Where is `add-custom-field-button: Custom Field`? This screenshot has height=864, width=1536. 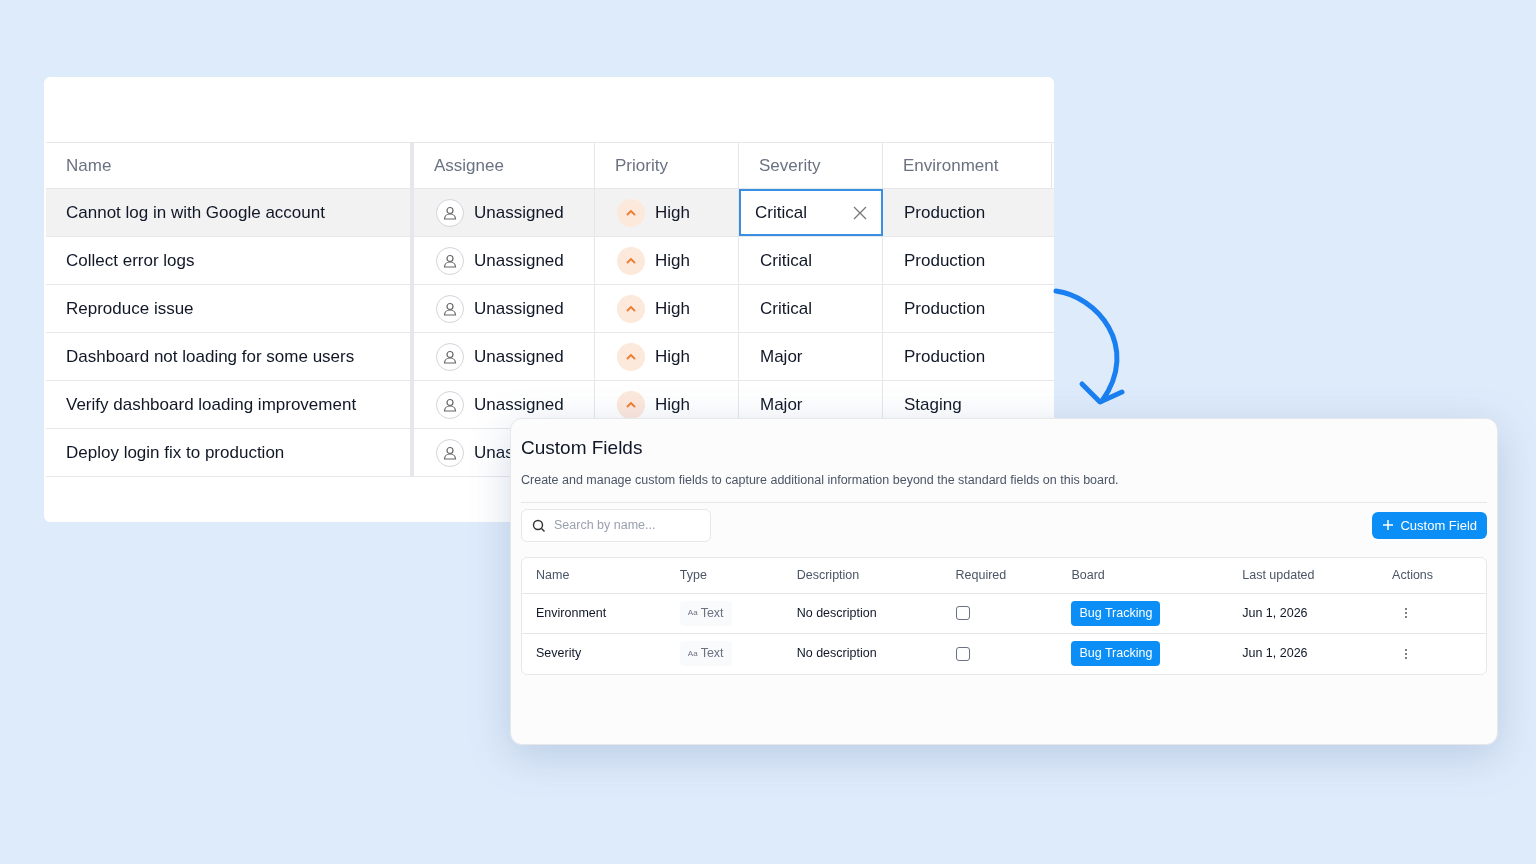 add-custom-field-button: Custom Field is located at coordinates (1429, 525).